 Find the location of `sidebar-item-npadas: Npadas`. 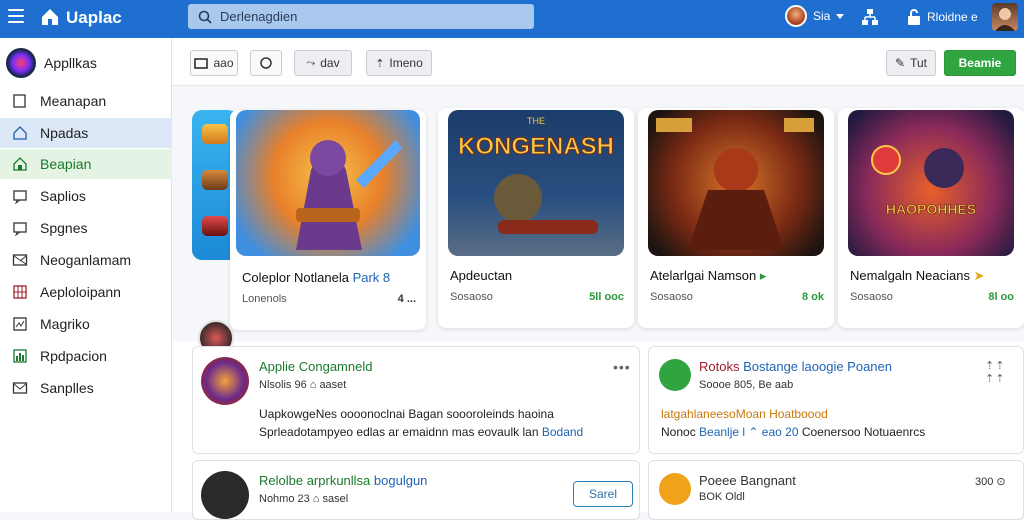

sidebar-item-npadas: Npadas is located at coordinates (86, 133).